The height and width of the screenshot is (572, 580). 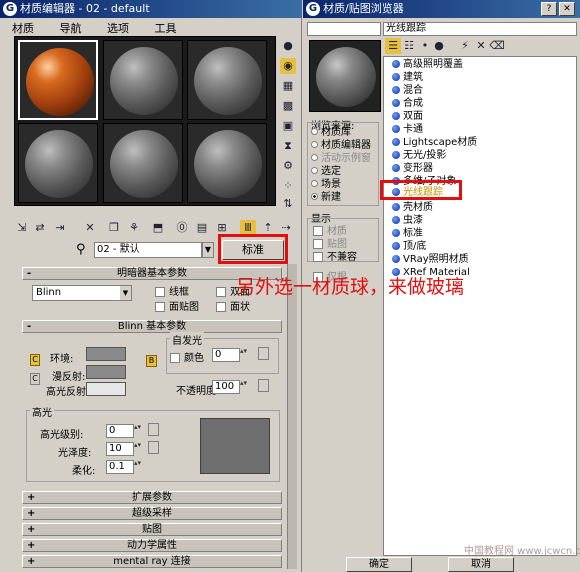 I want to click on self-illum-spinner: 0, so click(x=230, y=355).